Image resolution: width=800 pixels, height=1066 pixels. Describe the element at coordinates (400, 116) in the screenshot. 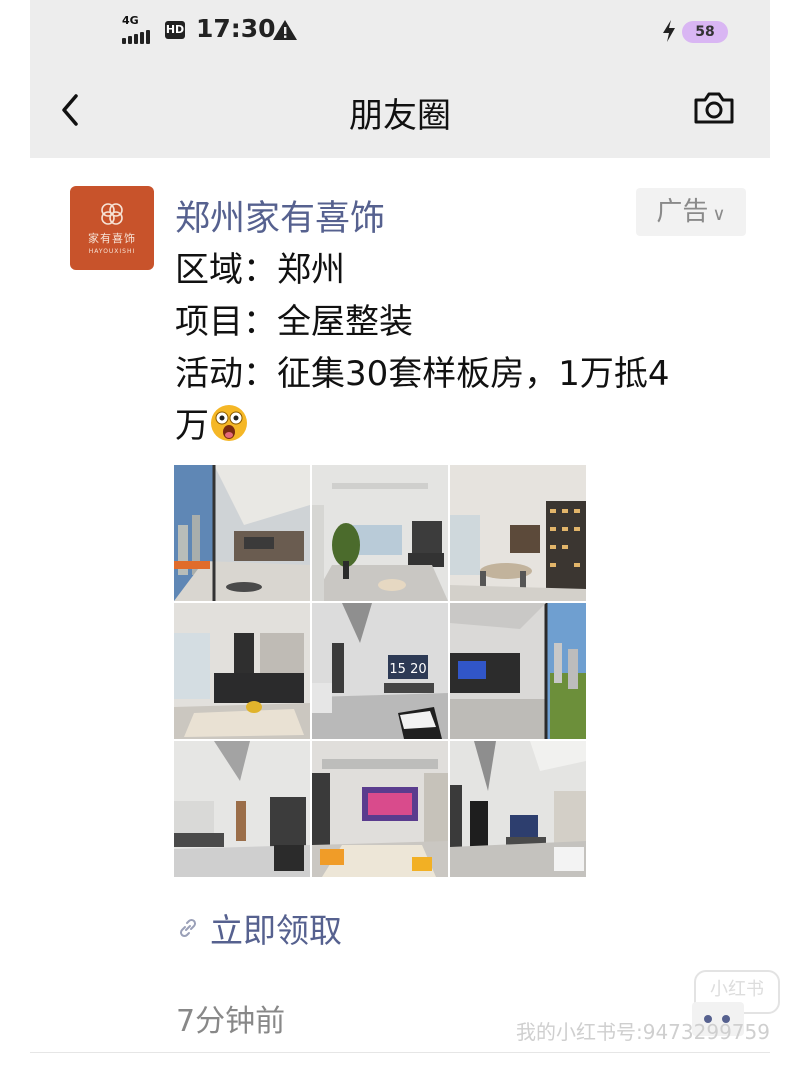

I see `page-title: 朋友圈` at that location.